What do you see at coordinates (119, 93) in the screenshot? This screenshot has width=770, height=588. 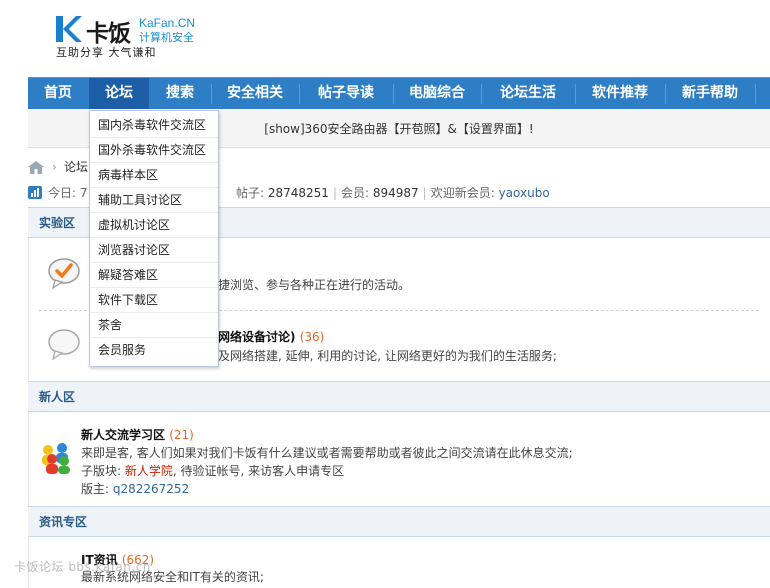 I see `nav-item-forum: 论坛` at bounding box center [119, 93].